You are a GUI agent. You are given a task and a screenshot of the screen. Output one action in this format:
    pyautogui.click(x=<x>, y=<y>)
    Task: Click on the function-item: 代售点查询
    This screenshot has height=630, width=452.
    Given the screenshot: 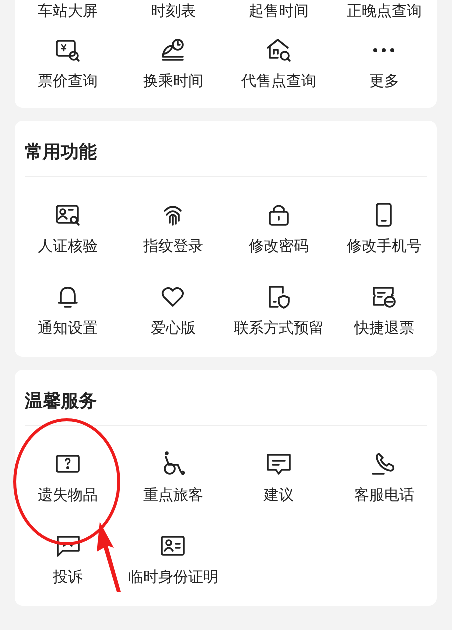 What is the action you would take?
    pyautogui.click(x=279, y=63)
    